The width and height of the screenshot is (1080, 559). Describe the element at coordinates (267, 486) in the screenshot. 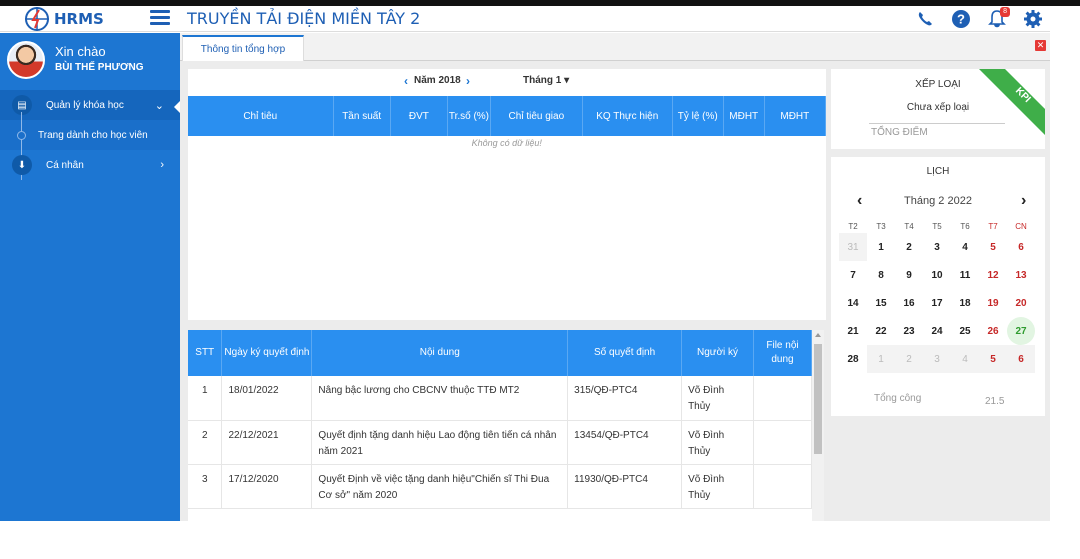

I see `row-date: 17/12/2020` at that location.